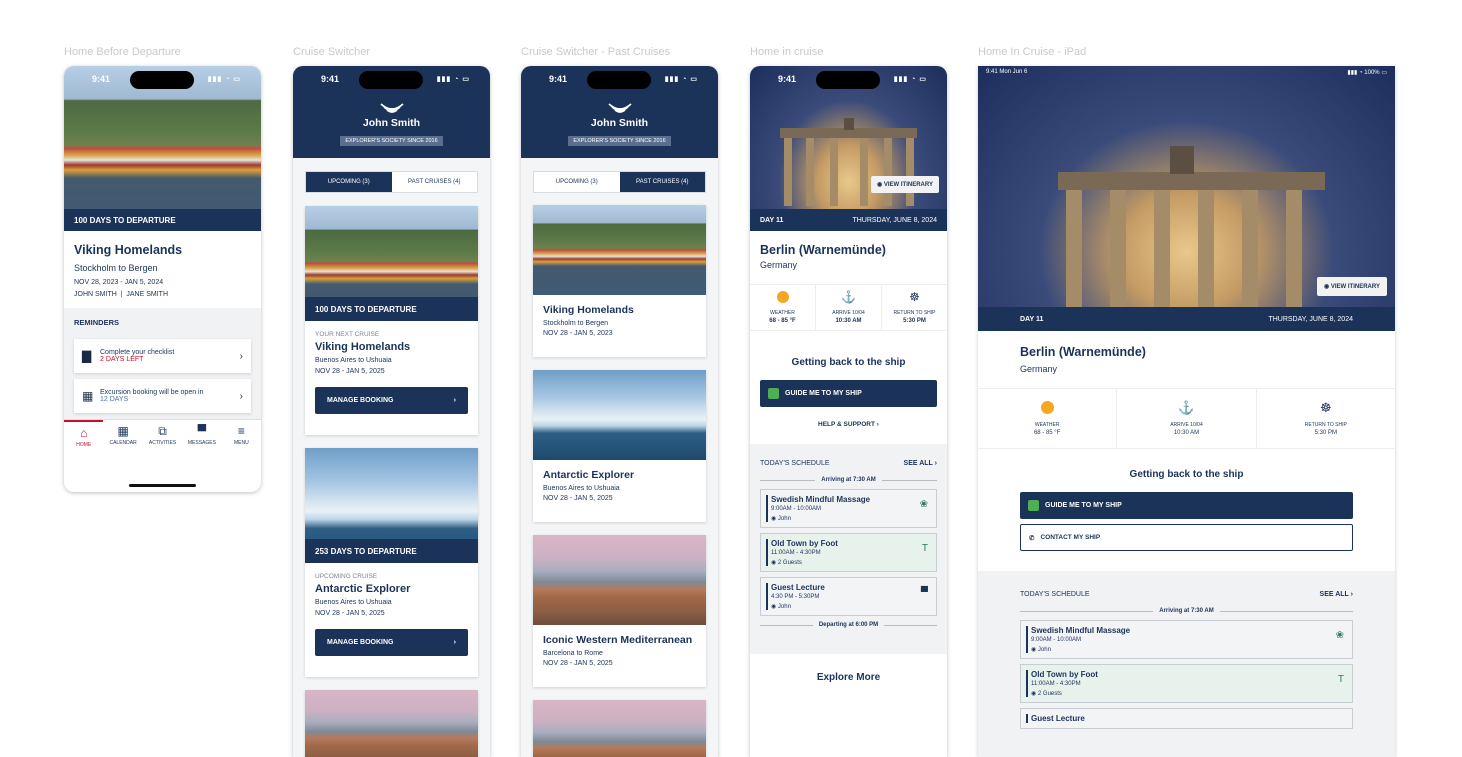 This screenshot has height=757, width=1462. Describe the element at coordinates (241, 443) in the screenshot. I see `nav-label: MENU` at that location.